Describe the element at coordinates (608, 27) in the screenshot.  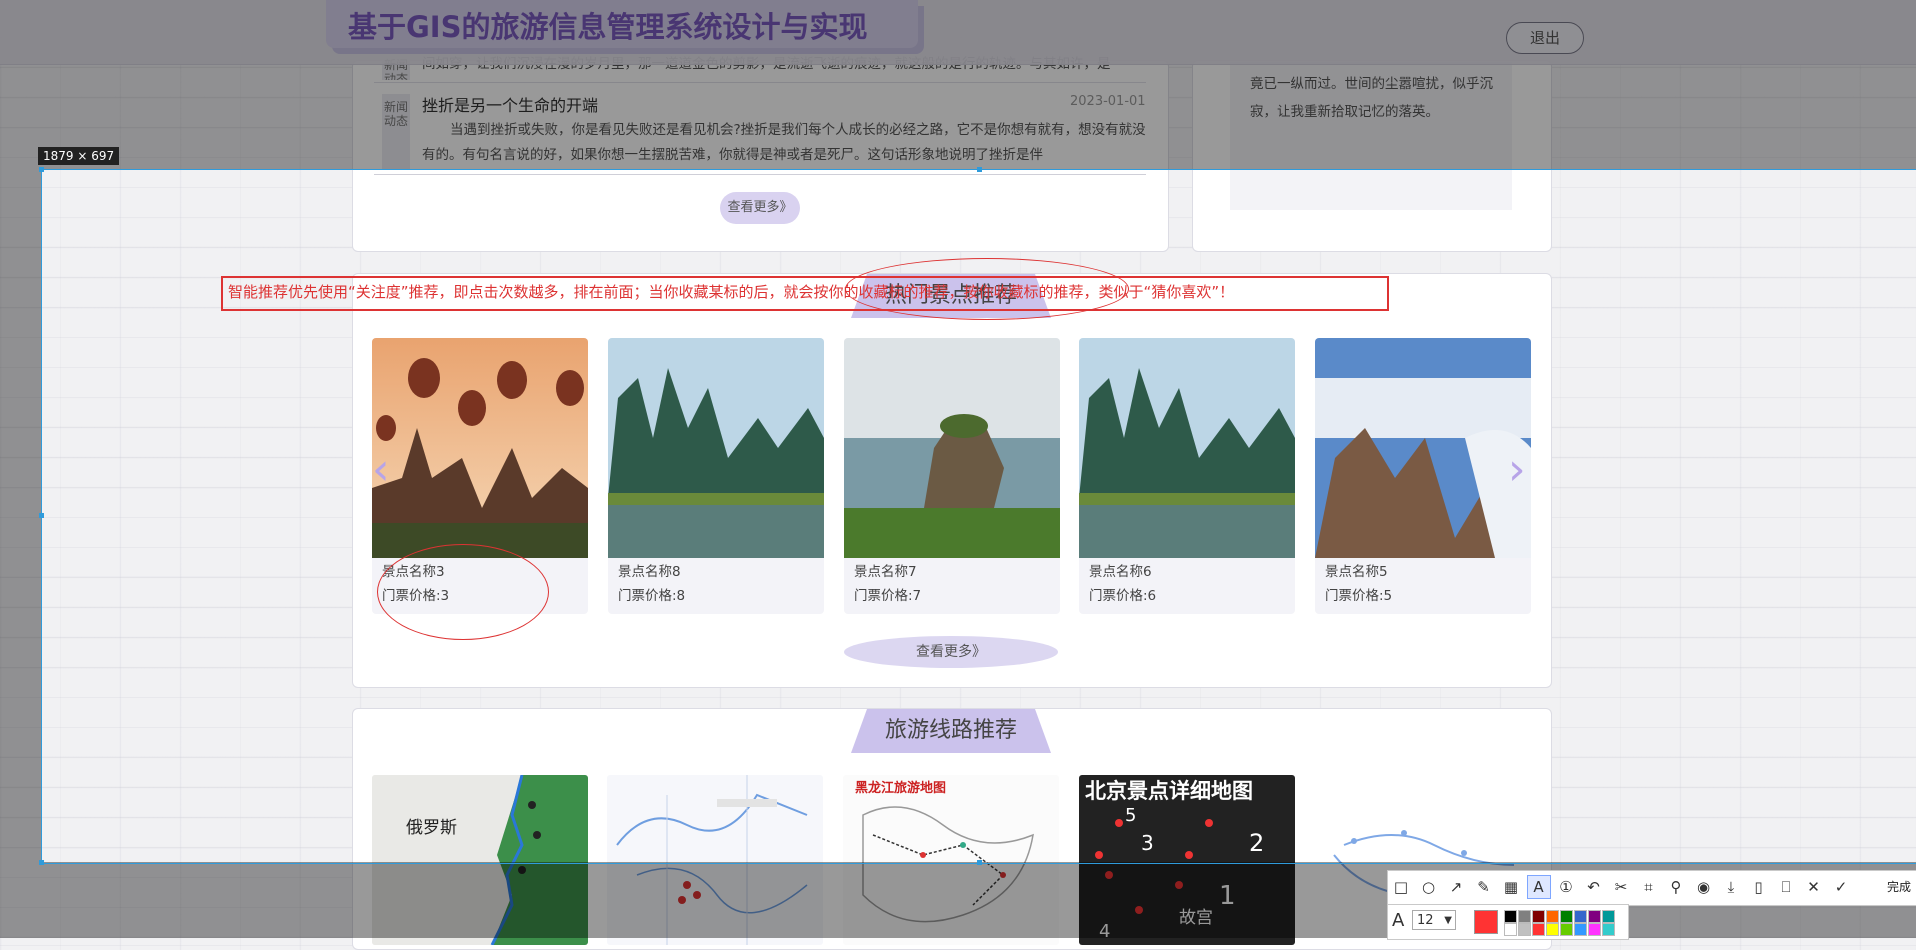
I see `page-title: 基于GIS的旅游信息管理系统设计与实现` at that location.